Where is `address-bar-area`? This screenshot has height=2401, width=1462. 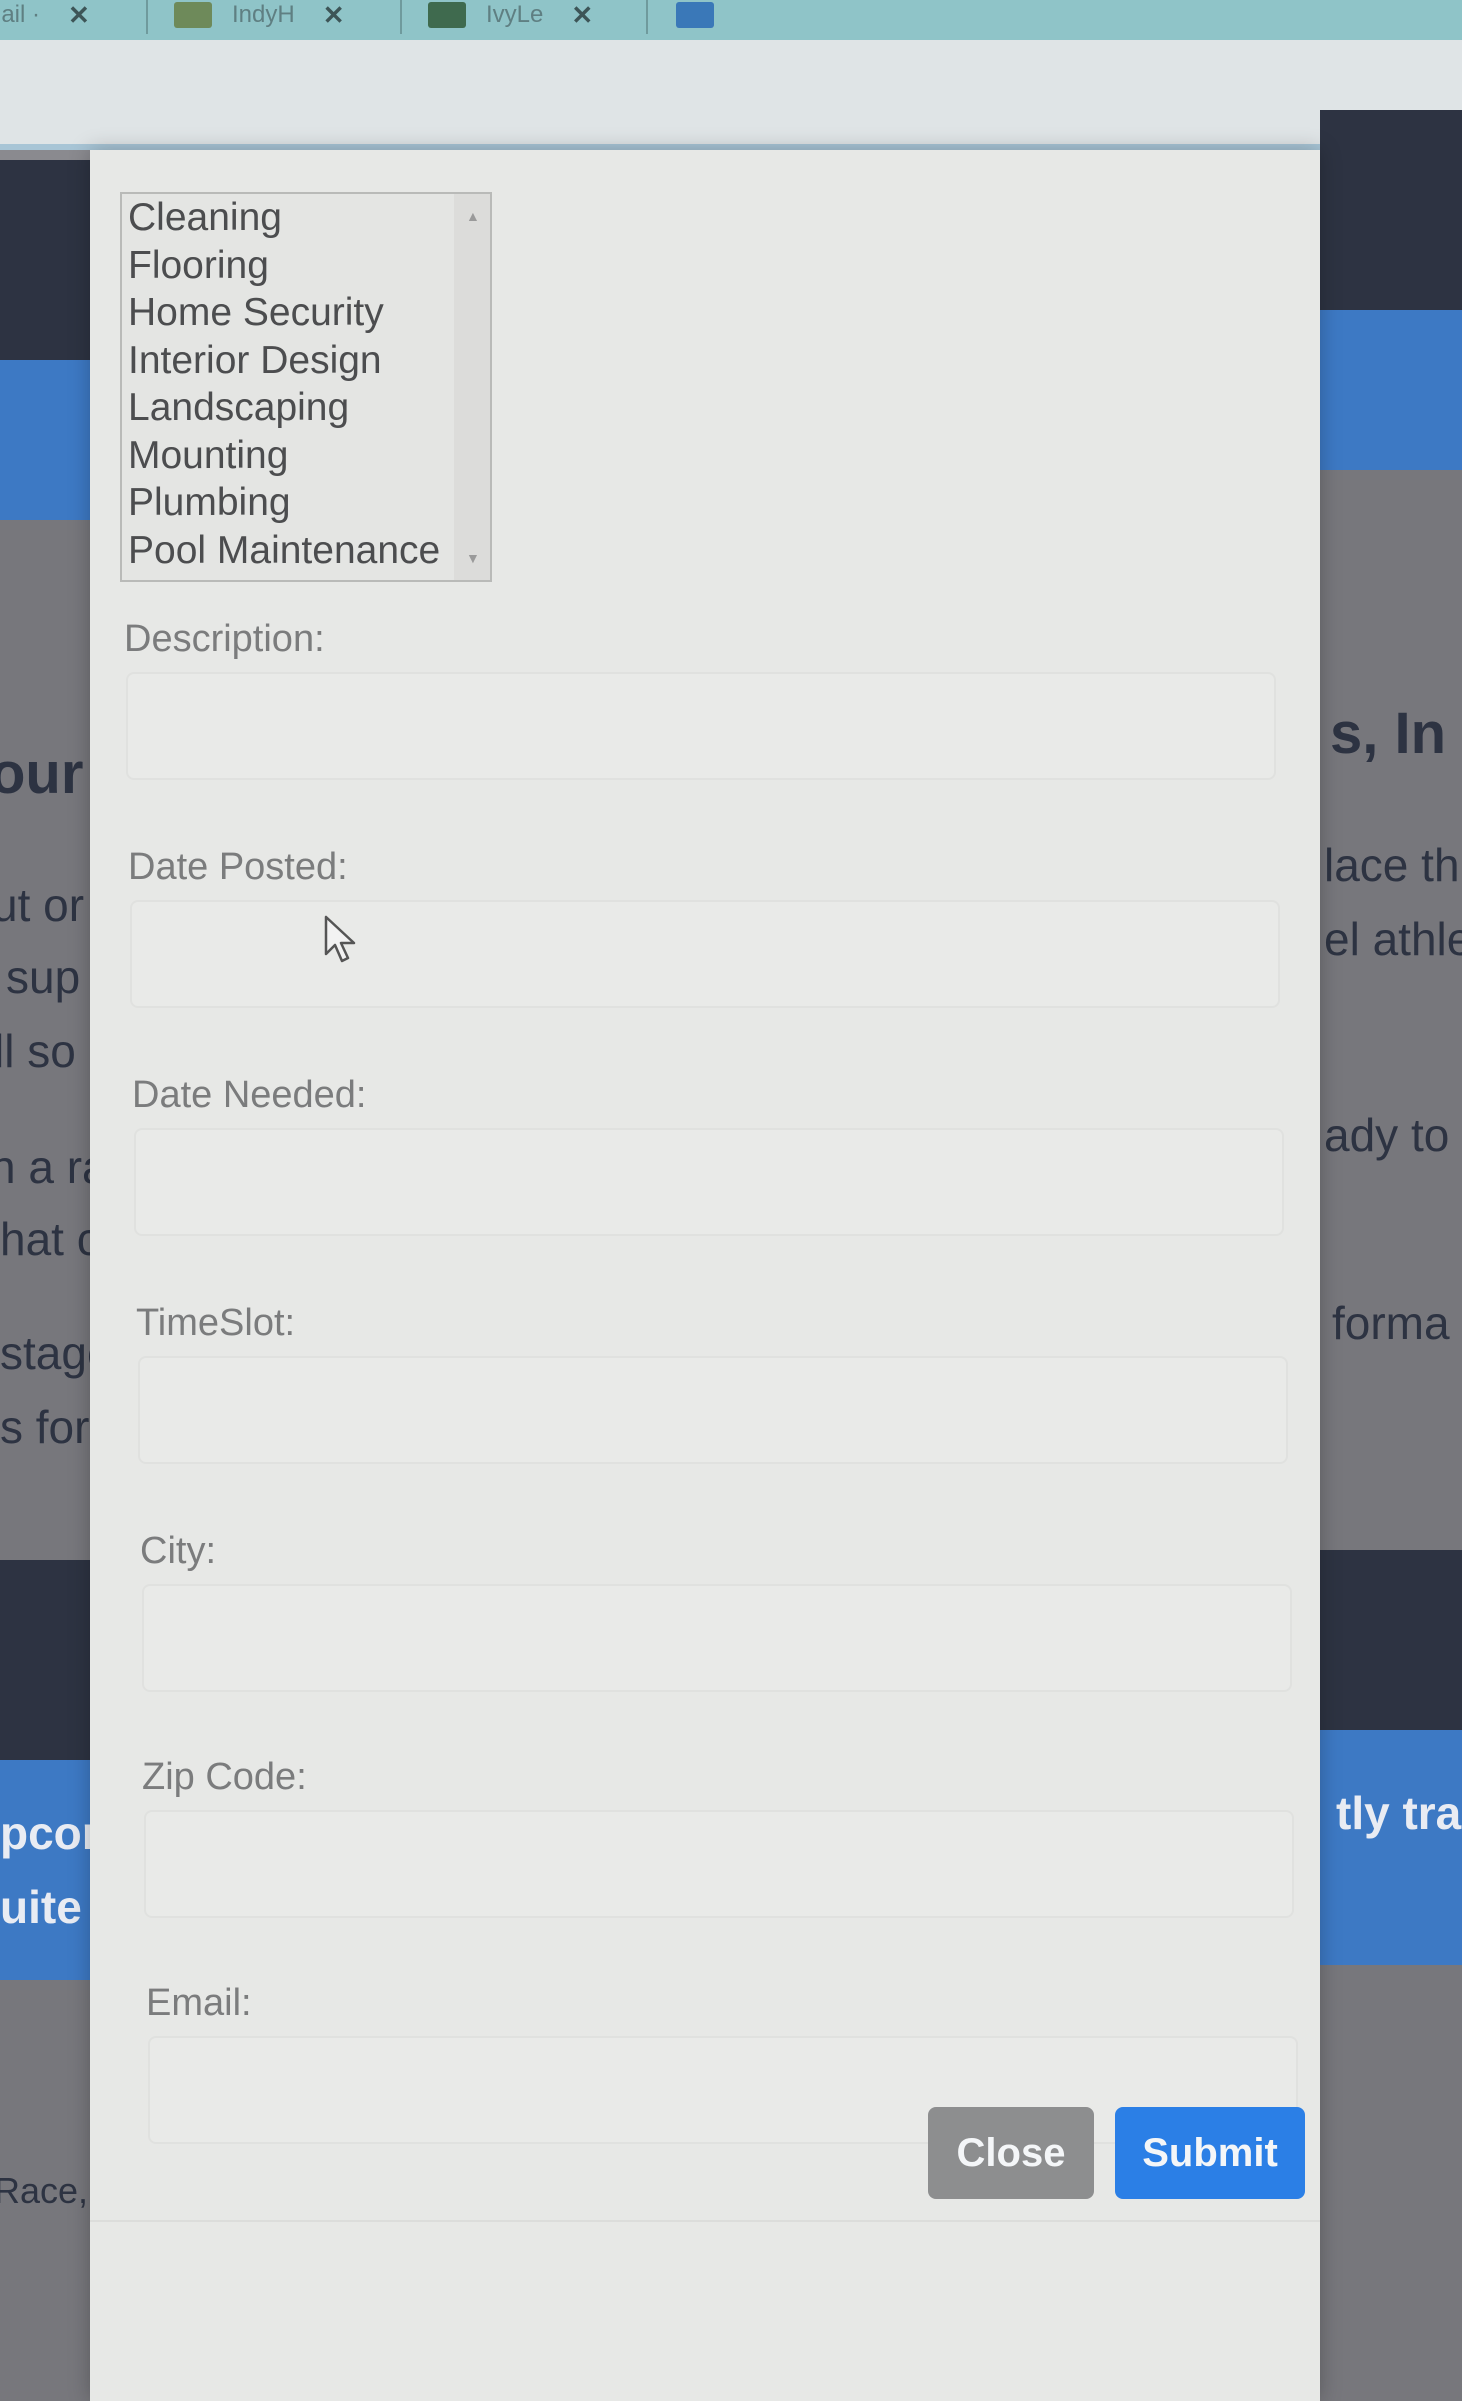
address-bar-area is located at coordinates (731, 95).